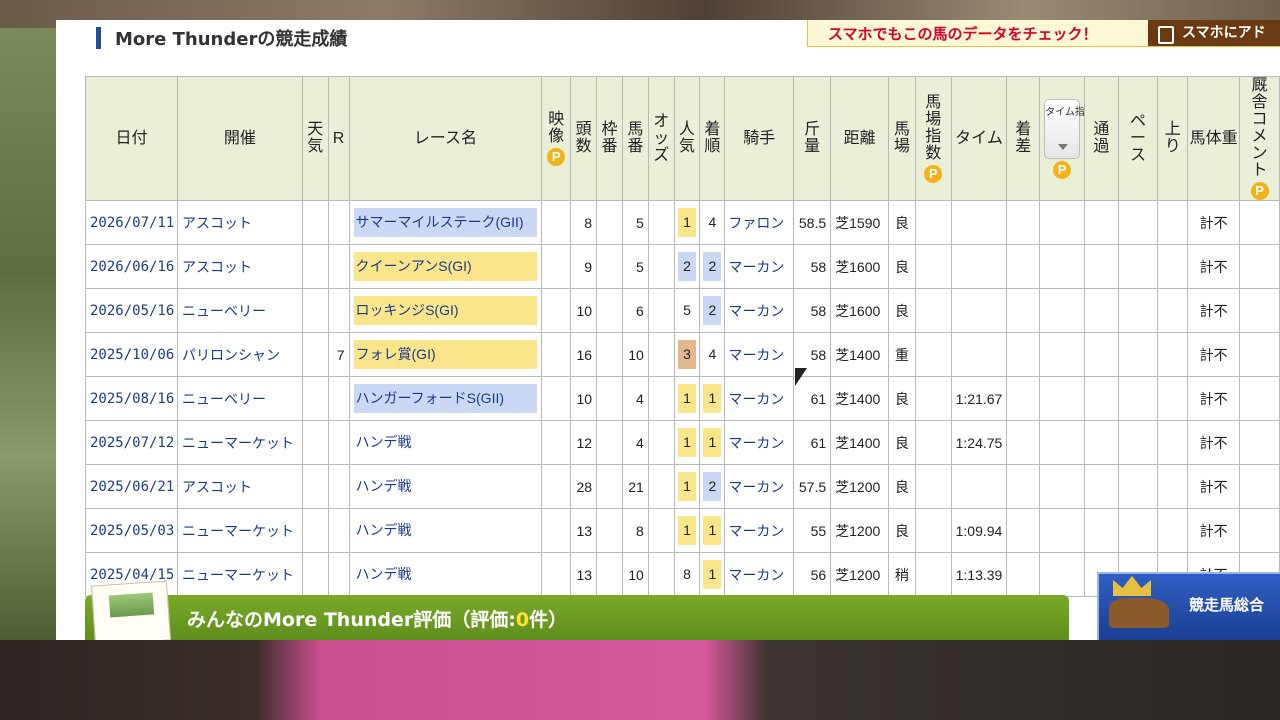  What do you see at coordinates (584, 138) in the screenshot?
I see `col-runners: 頭数` at bounding box center [584, 138].